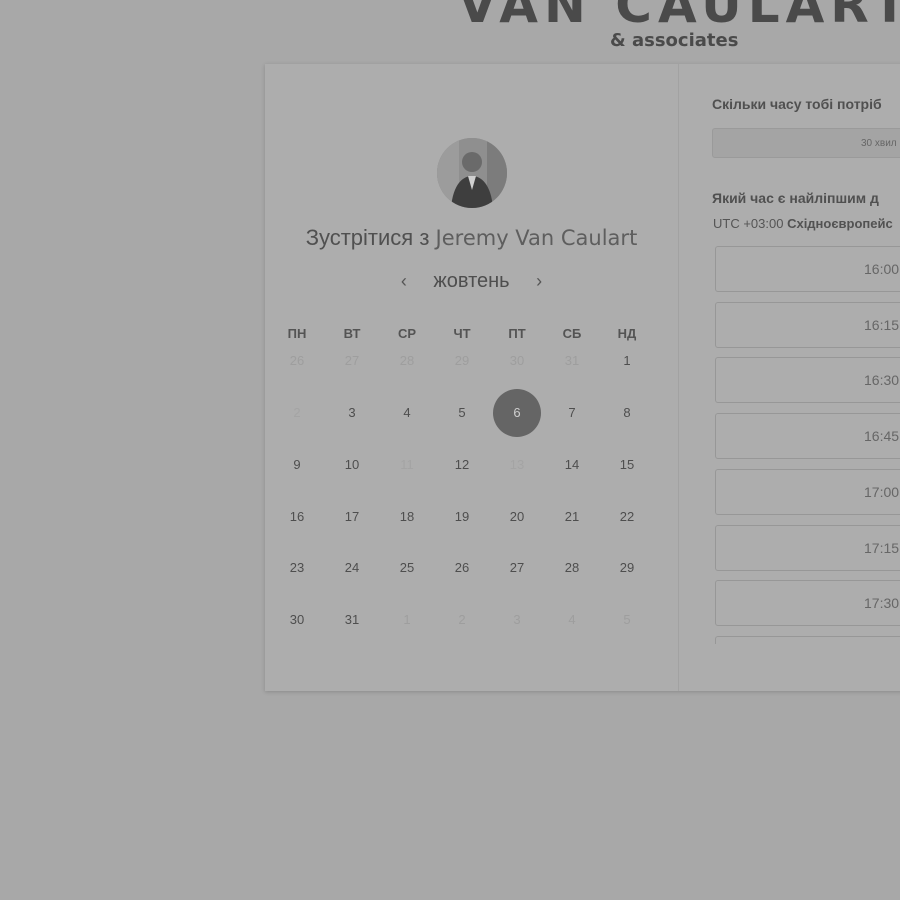  Describe the element at coordinates (882, 491) in the screenshot. I see `time-slot-label: 17:00` at that location.